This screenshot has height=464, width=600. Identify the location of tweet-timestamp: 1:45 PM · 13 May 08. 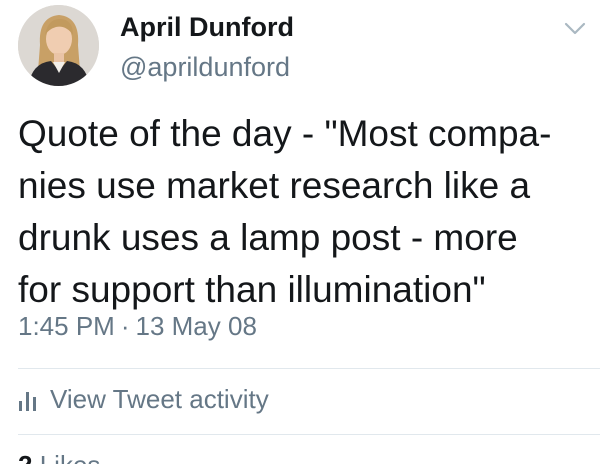
(137, 326).